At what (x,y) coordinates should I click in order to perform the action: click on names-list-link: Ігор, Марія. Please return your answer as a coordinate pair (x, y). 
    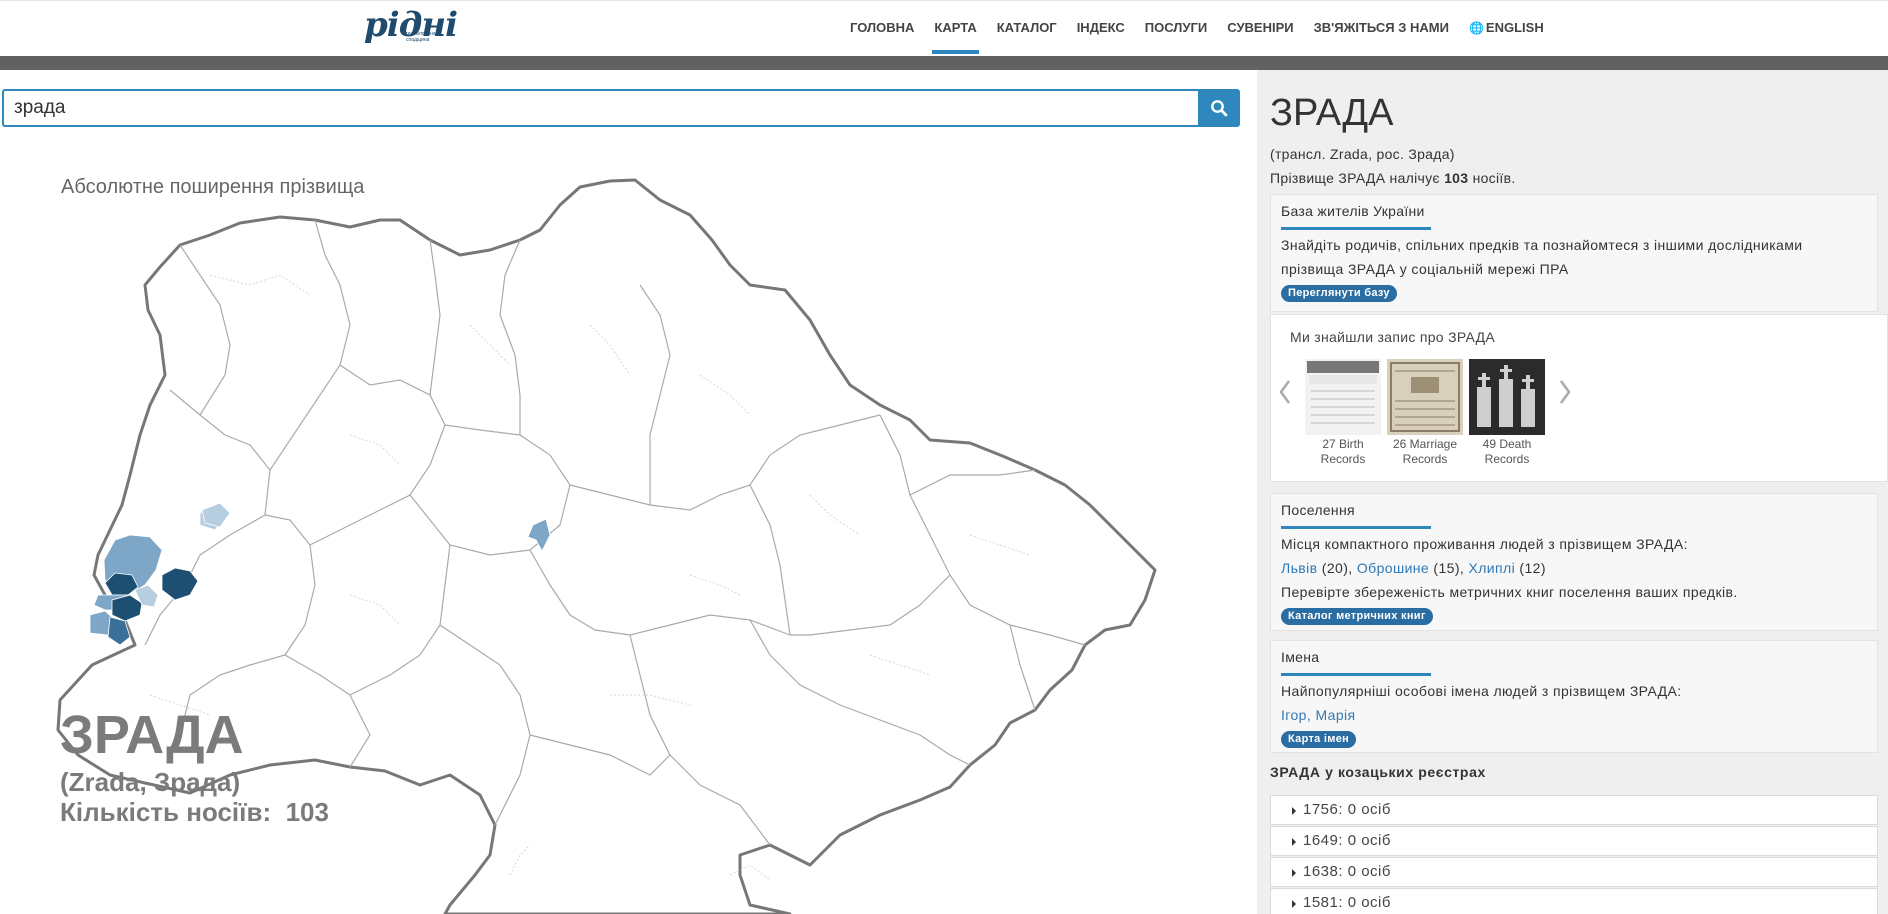
    Looking at the image, I should click on (1318, 715).